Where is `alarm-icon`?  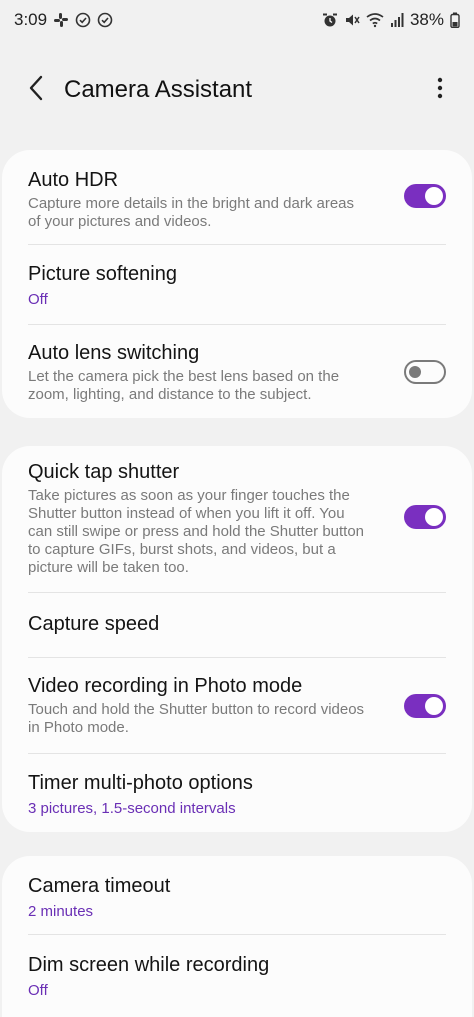
alarm-icon is located at coordinates (330, 20).